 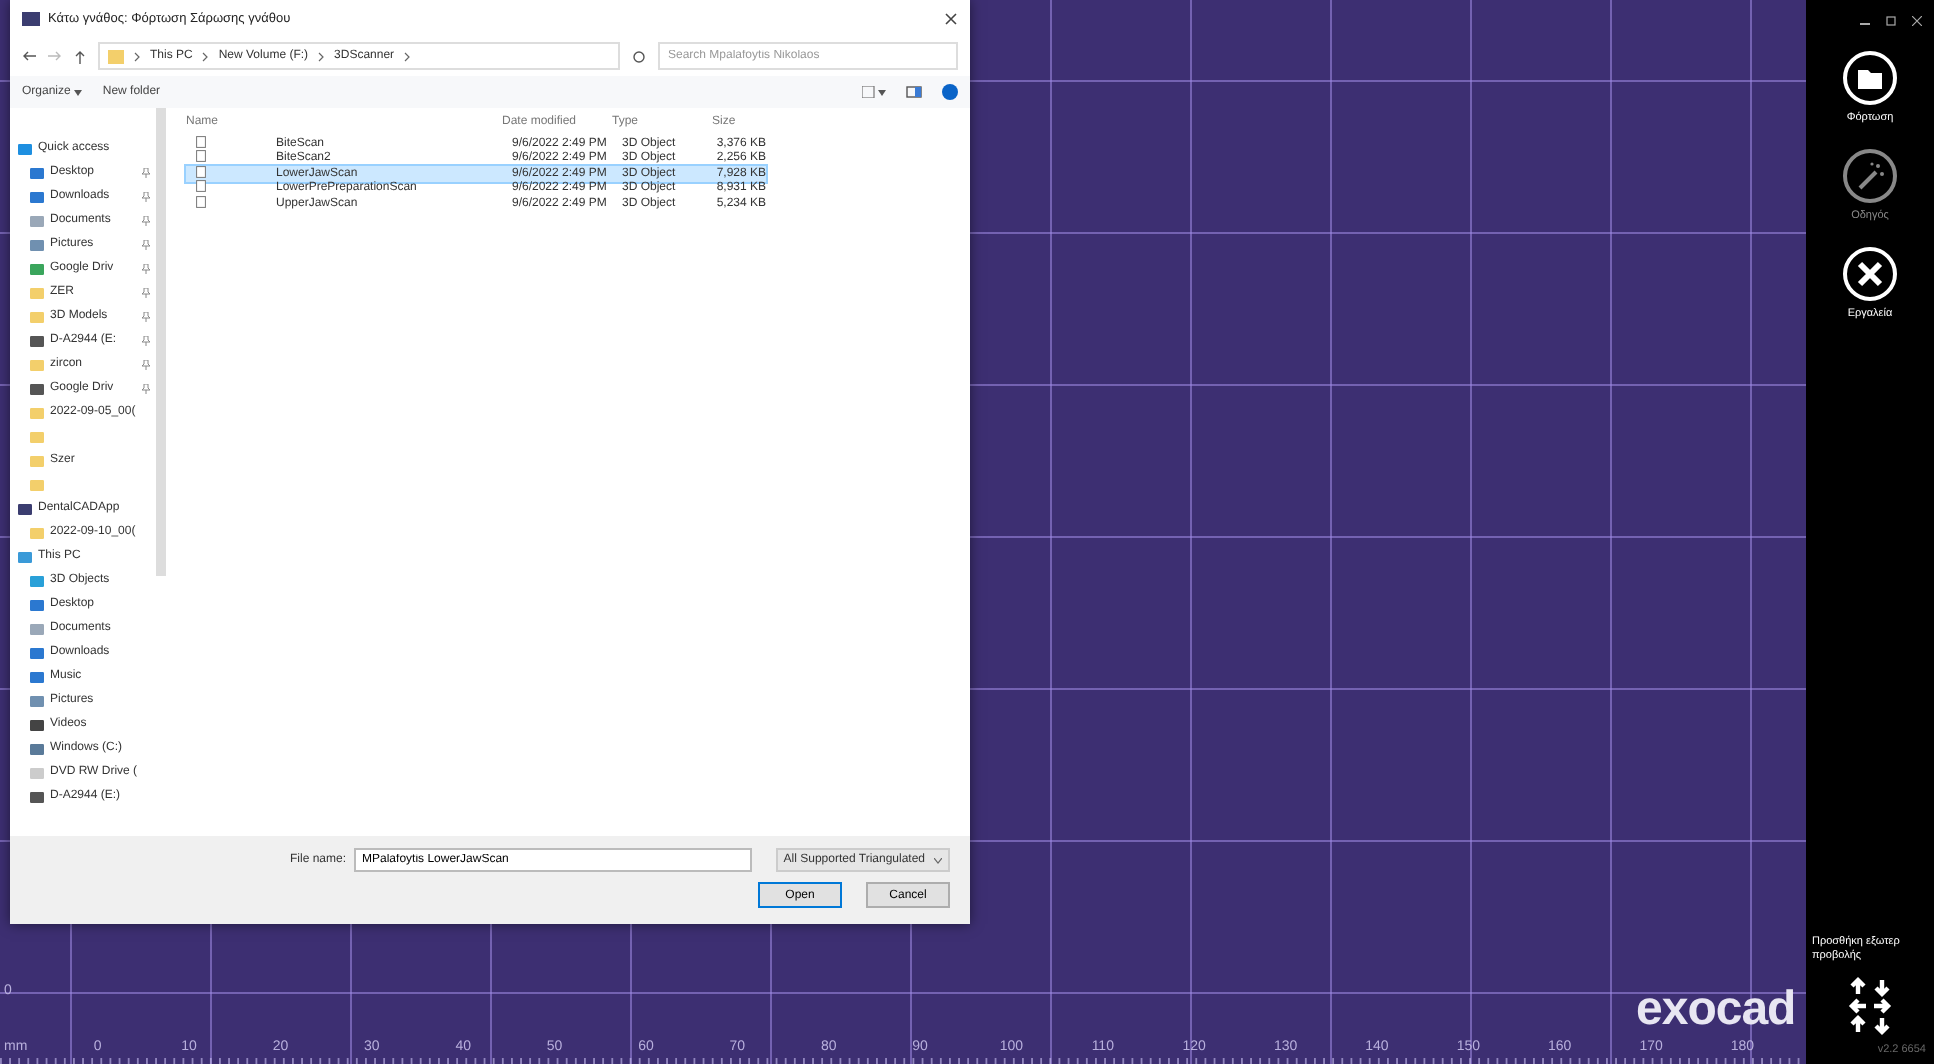 I want to click on view-options-icon, so click(x=874, y=92).